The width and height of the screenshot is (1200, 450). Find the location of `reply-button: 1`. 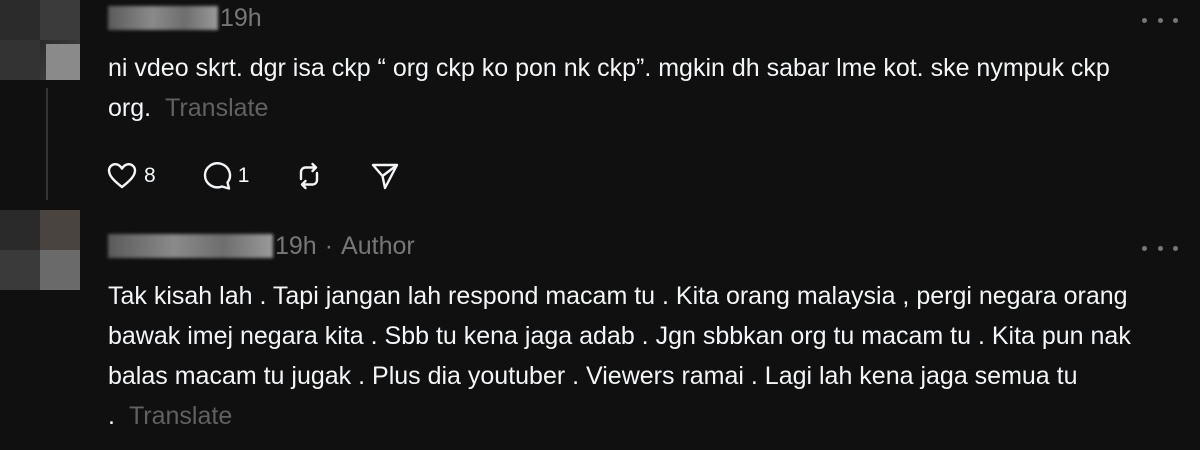

reply-button: 1 is located at coordinates (225, 176).